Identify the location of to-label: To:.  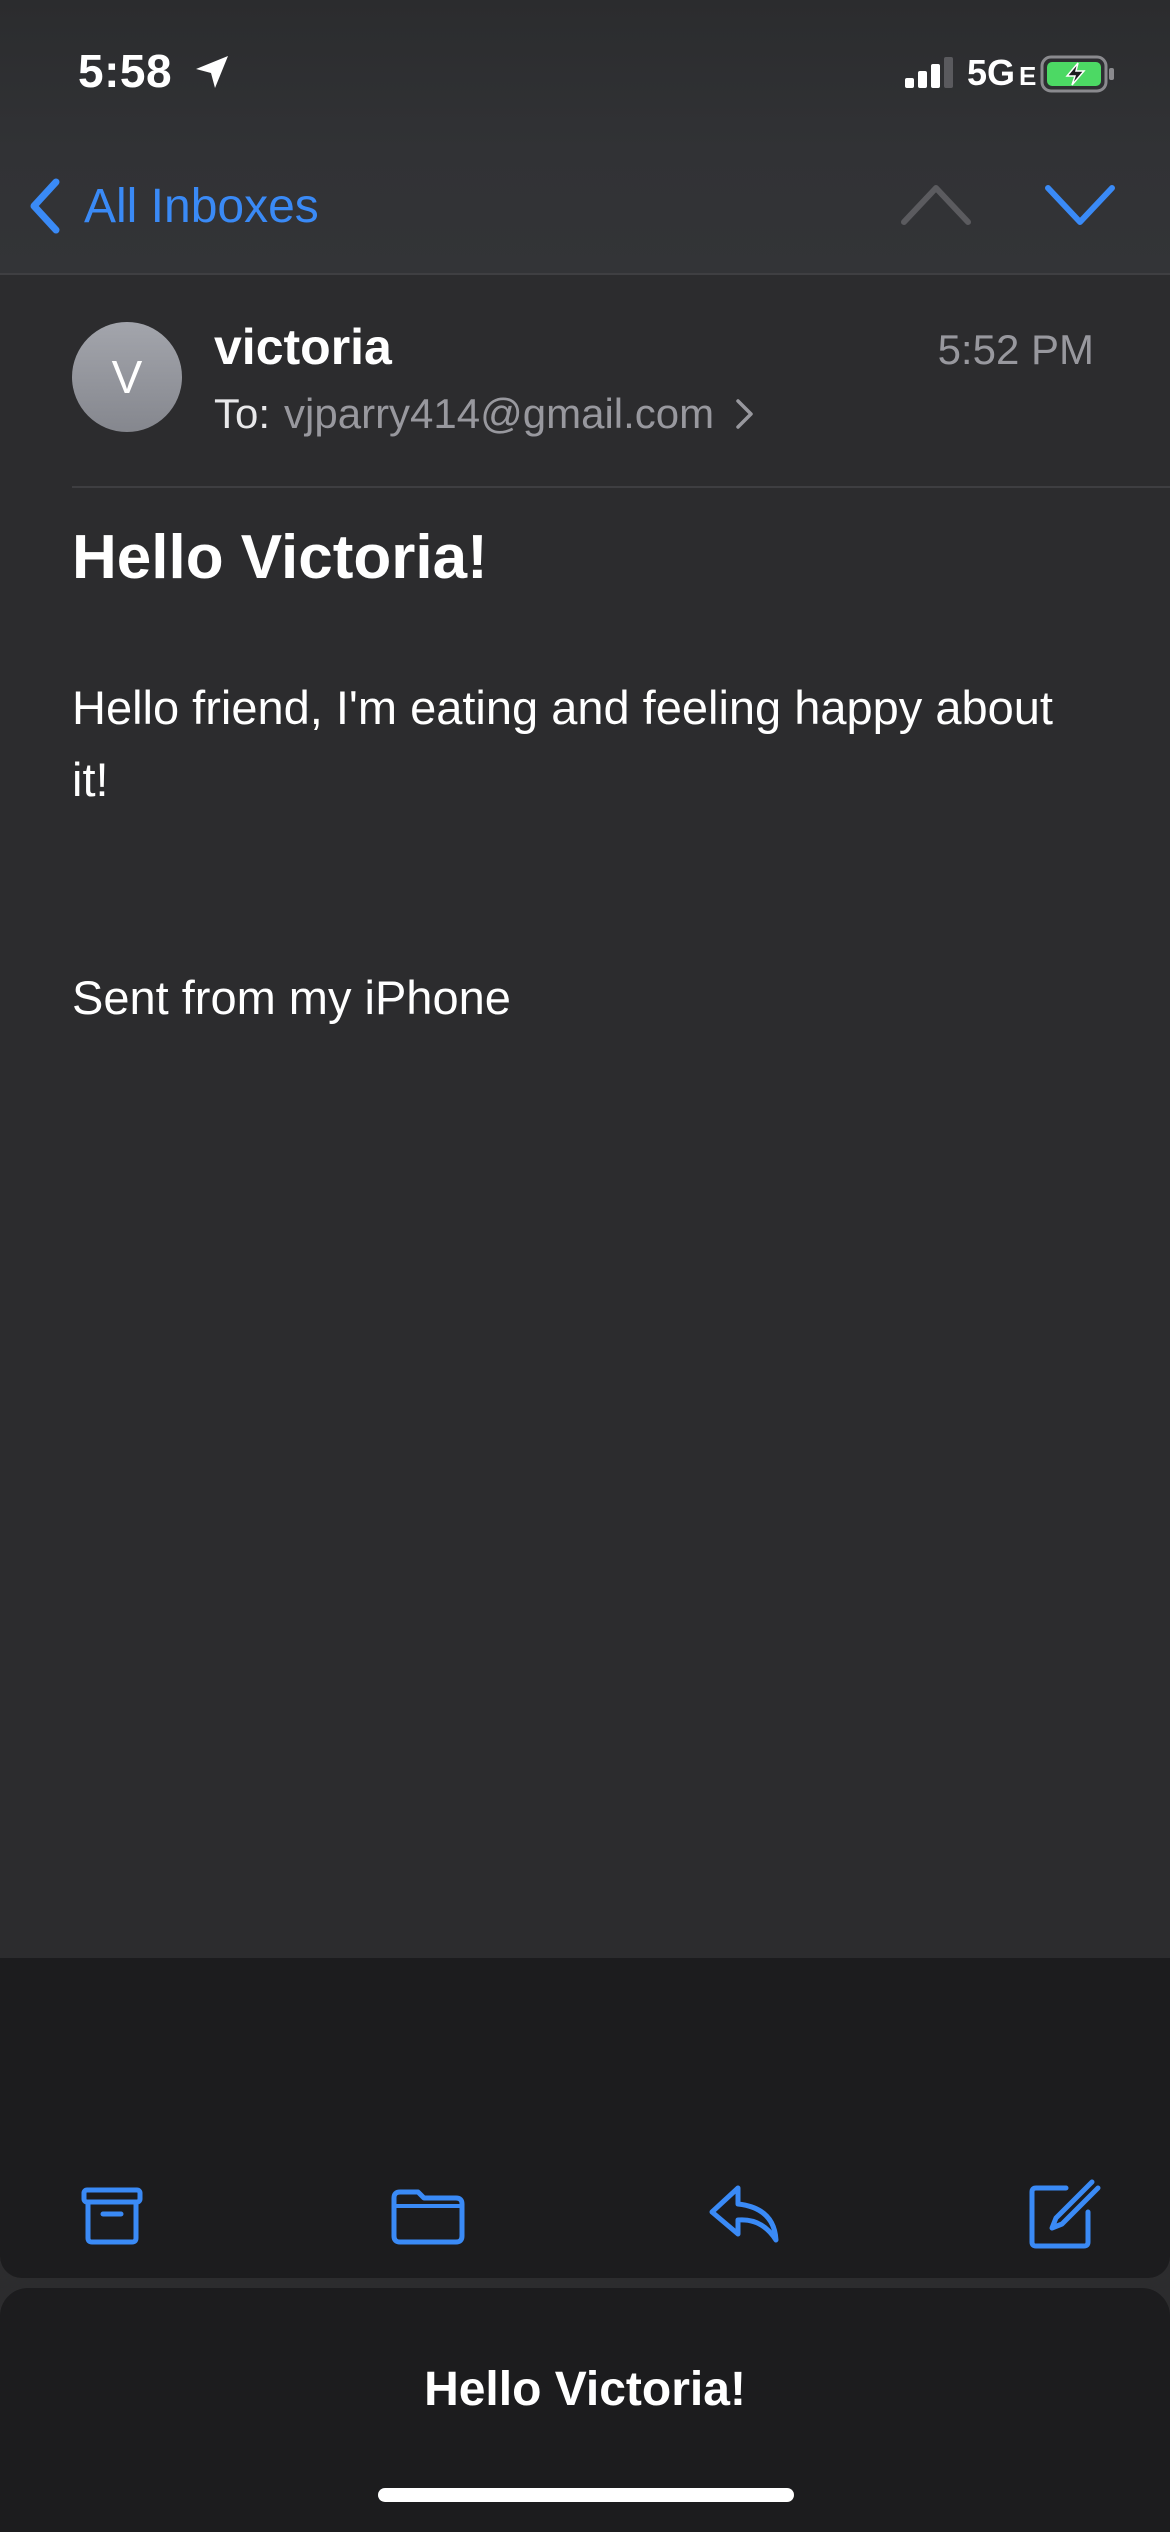
(242, 413).